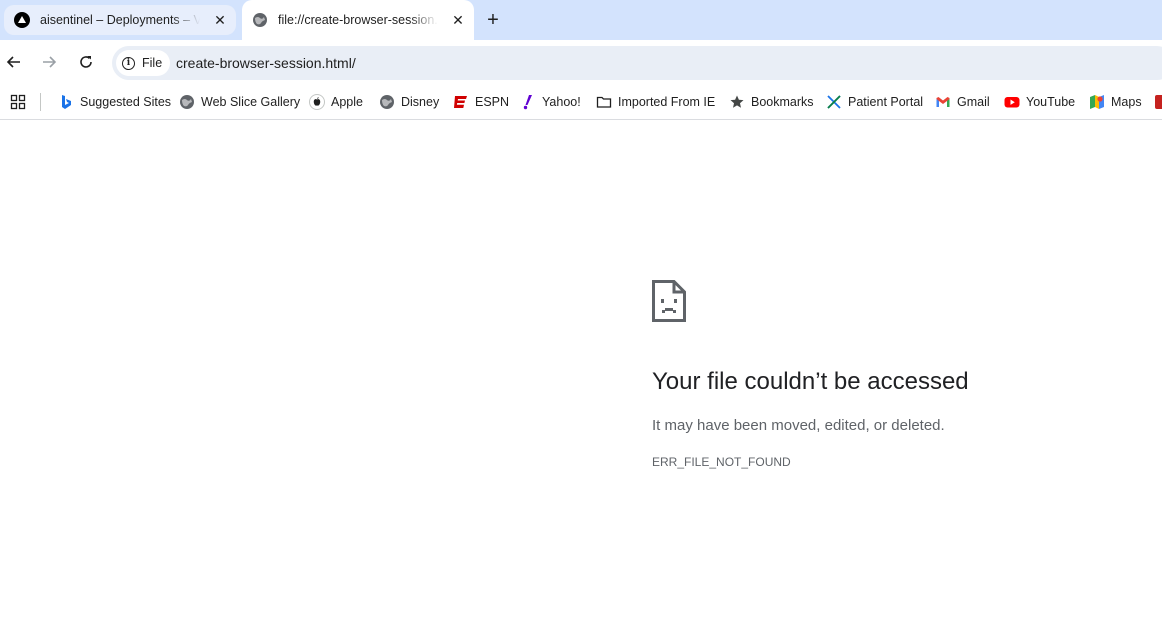  I want to click on tab-title: aisentinel – Deployments – Vercel, so click(120, 20).